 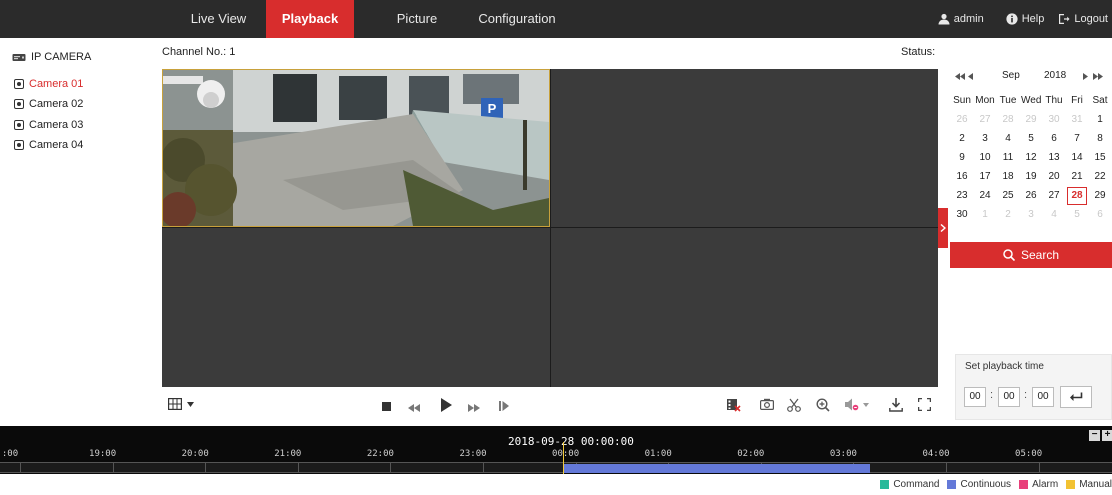 I want to click on calendar-day: 9, so click(x=962, y=158).